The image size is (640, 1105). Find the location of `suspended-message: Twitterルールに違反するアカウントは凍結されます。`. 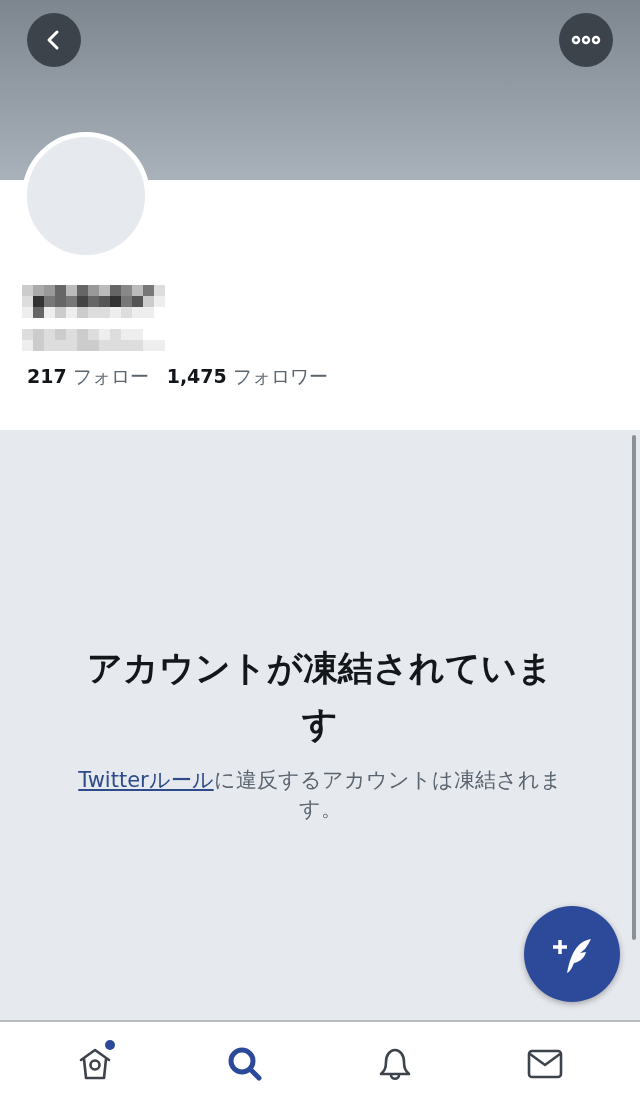

suspended-message: Twitterルールに違反するアカウントは凍結されます。 is located at coordinates (320, 795).